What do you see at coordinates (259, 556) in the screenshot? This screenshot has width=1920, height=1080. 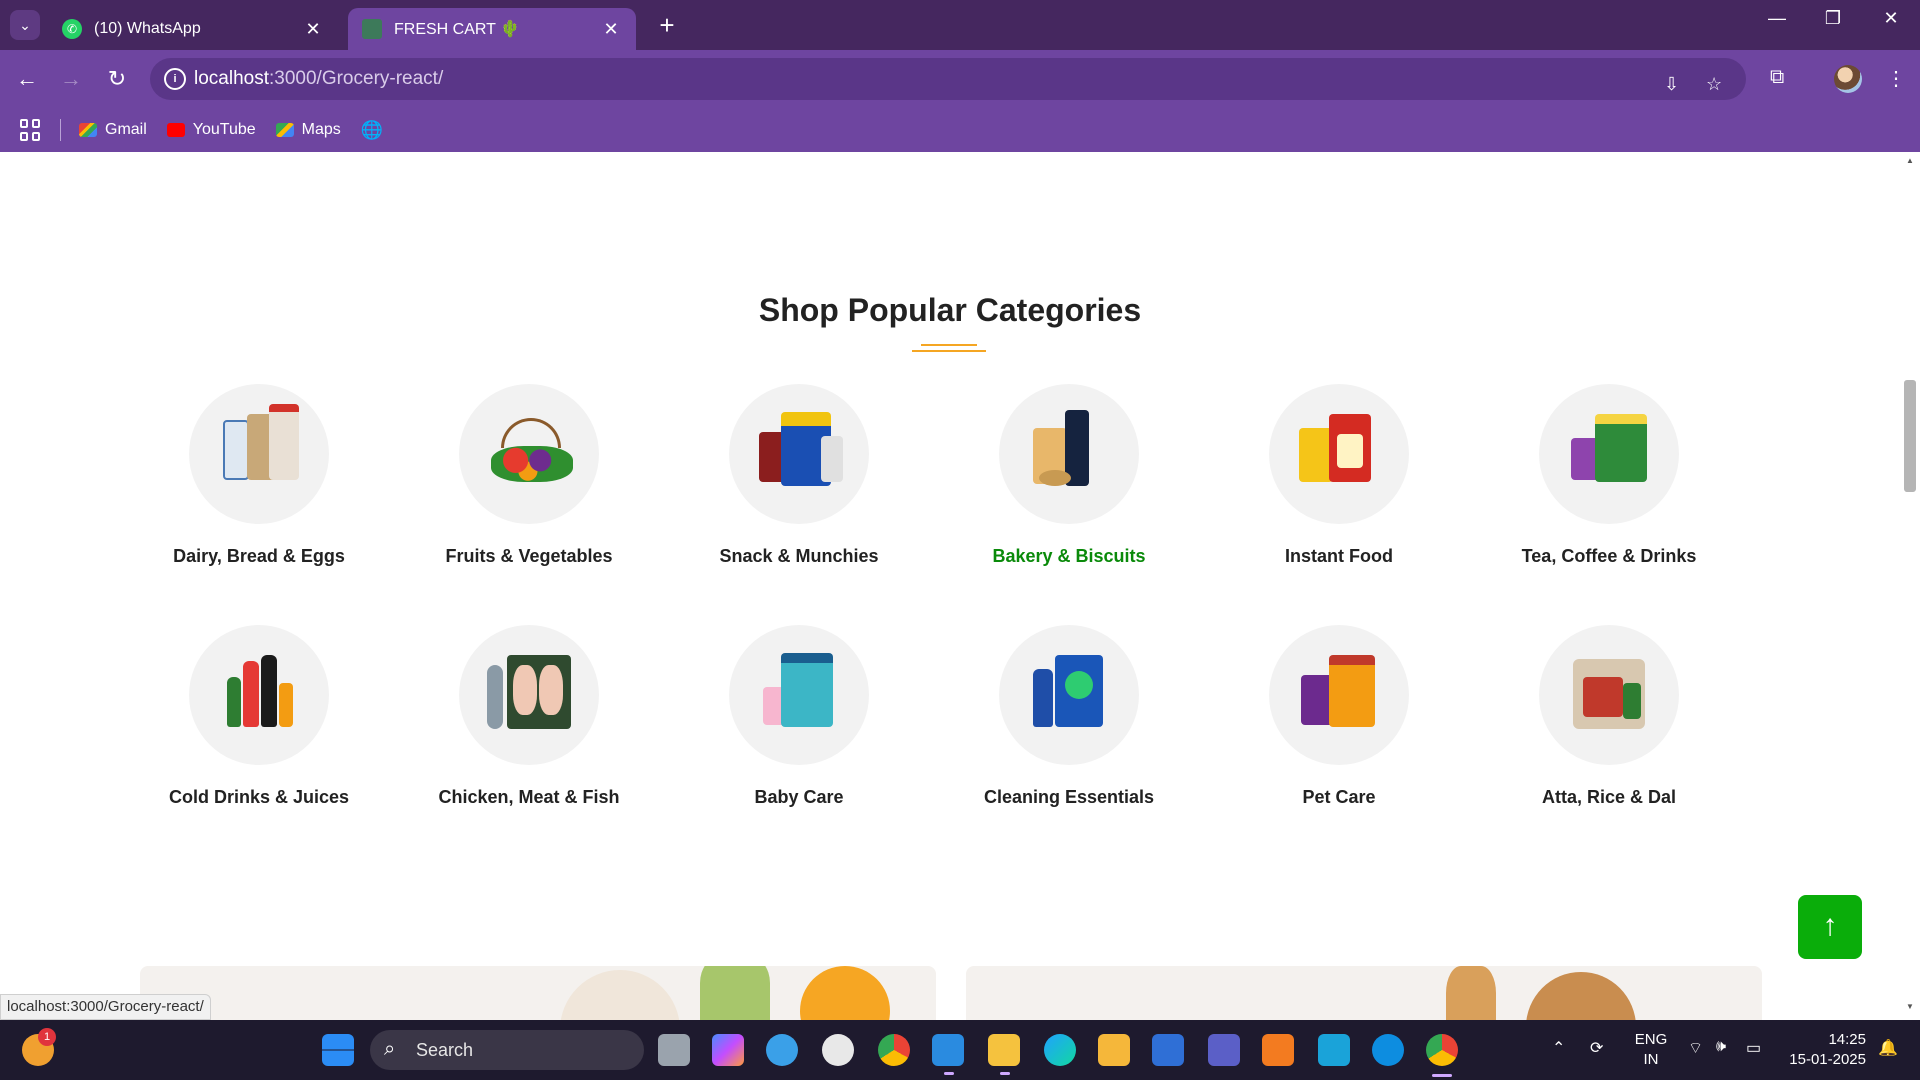 I see `category-label: Dairy, Bread & Eggs` at bounding box center [259, 556].